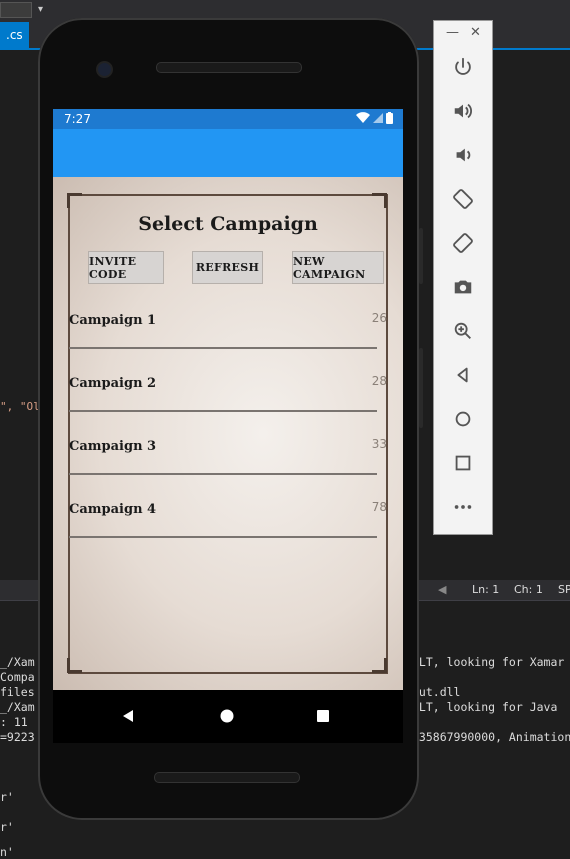  I want to click on output-line: =9223, so click(17, 737).